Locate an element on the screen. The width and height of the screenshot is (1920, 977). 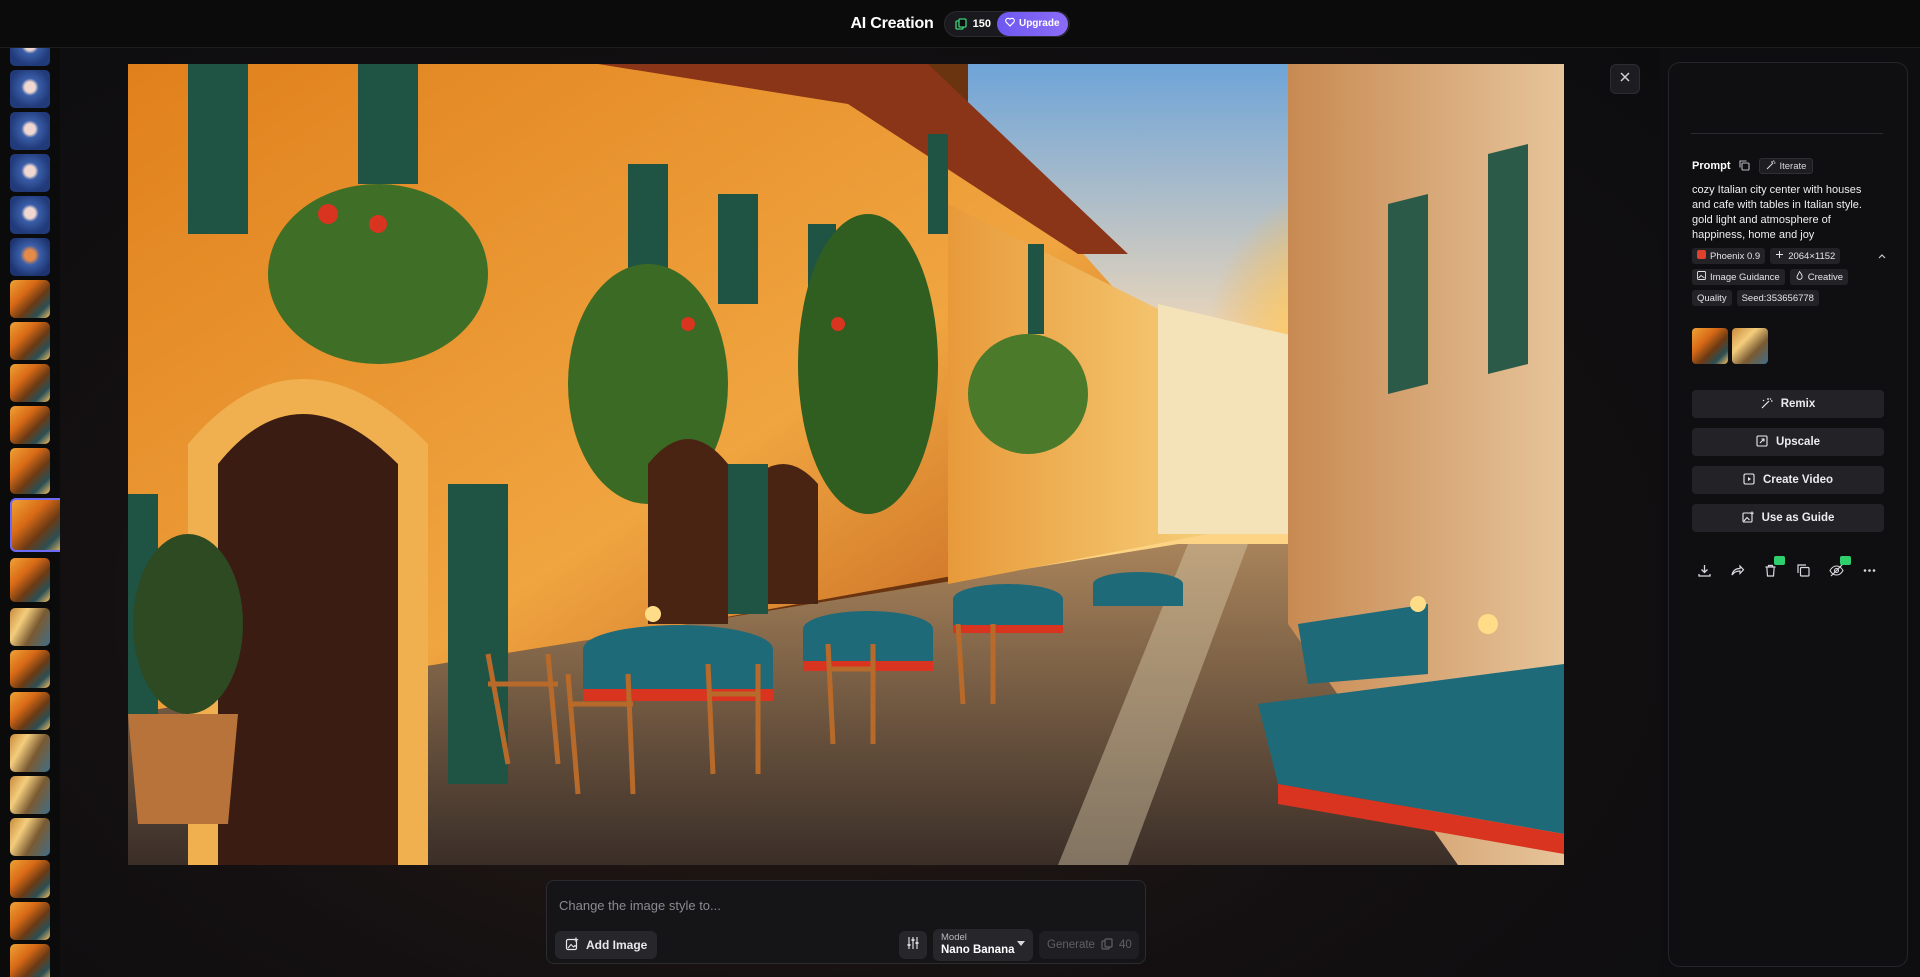
copy-icon is located at coordinates (1744, 166).